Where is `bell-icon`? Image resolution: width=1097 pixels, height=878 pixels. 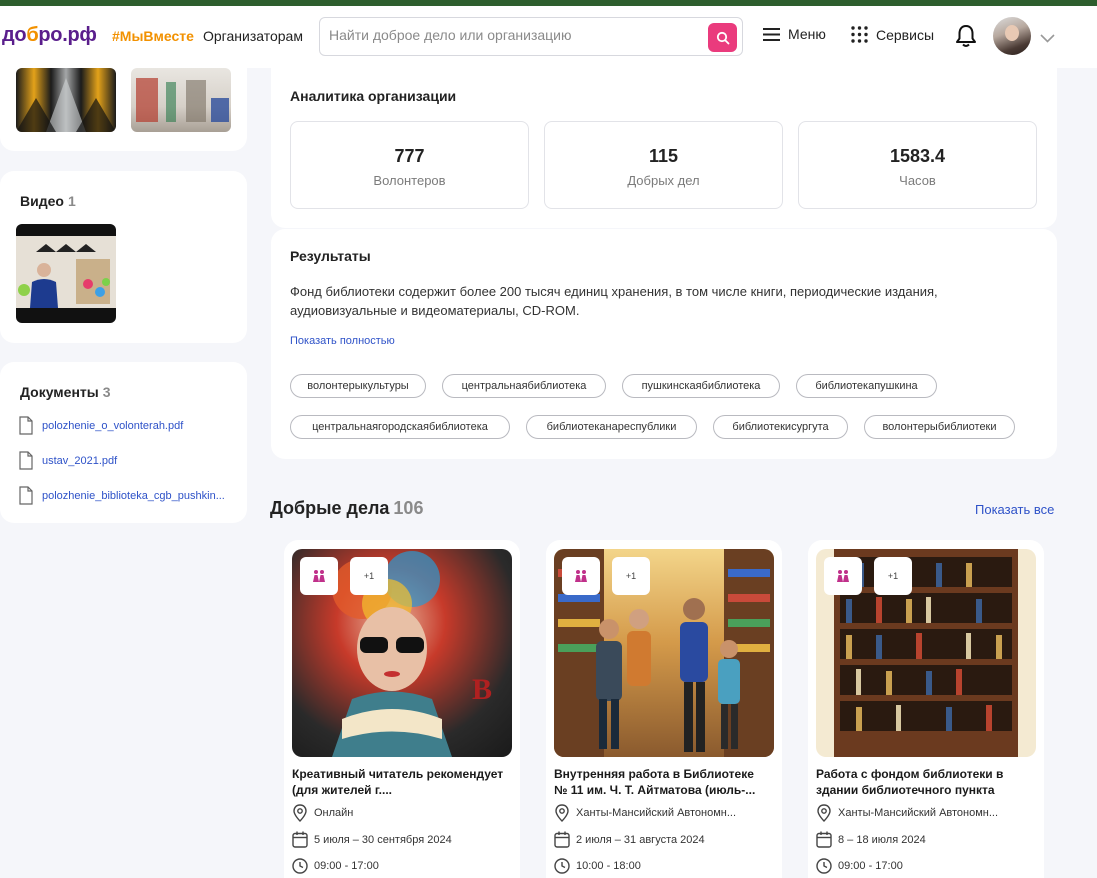 bell-icon is located at coordinates (966, 36).